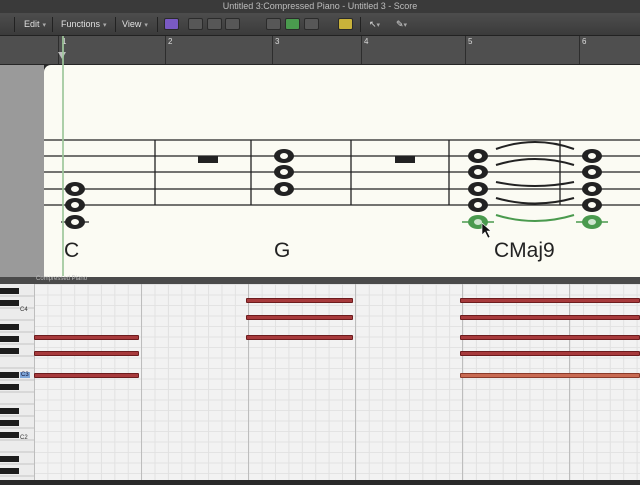 The width and height of the screenshot is (640, 485). I want to click on functions-menu: Functions ▾, so click(84, 24).